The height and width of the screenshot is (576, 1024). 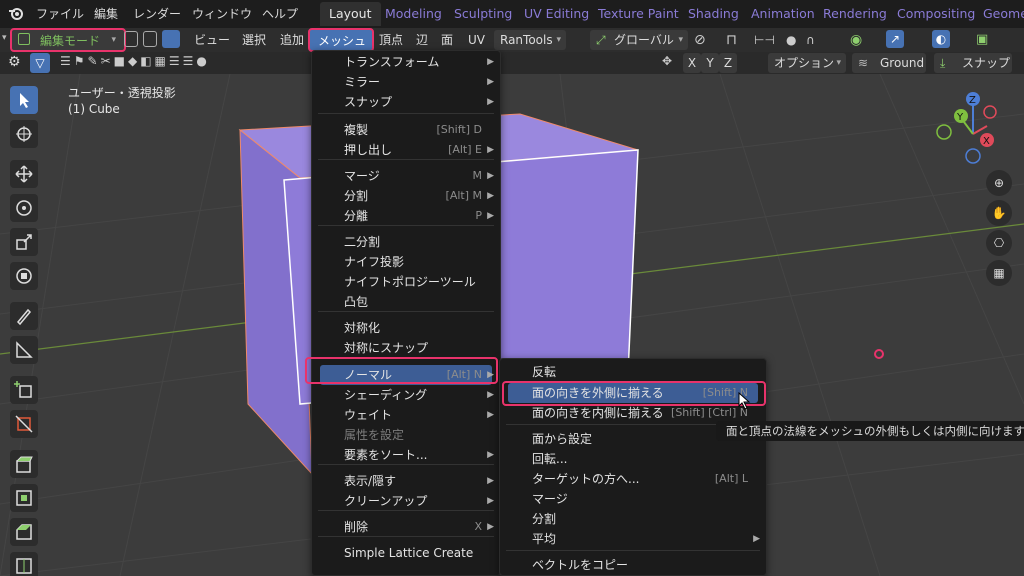 I want to click on menu-uv: UV, so click(x=476, y=40).